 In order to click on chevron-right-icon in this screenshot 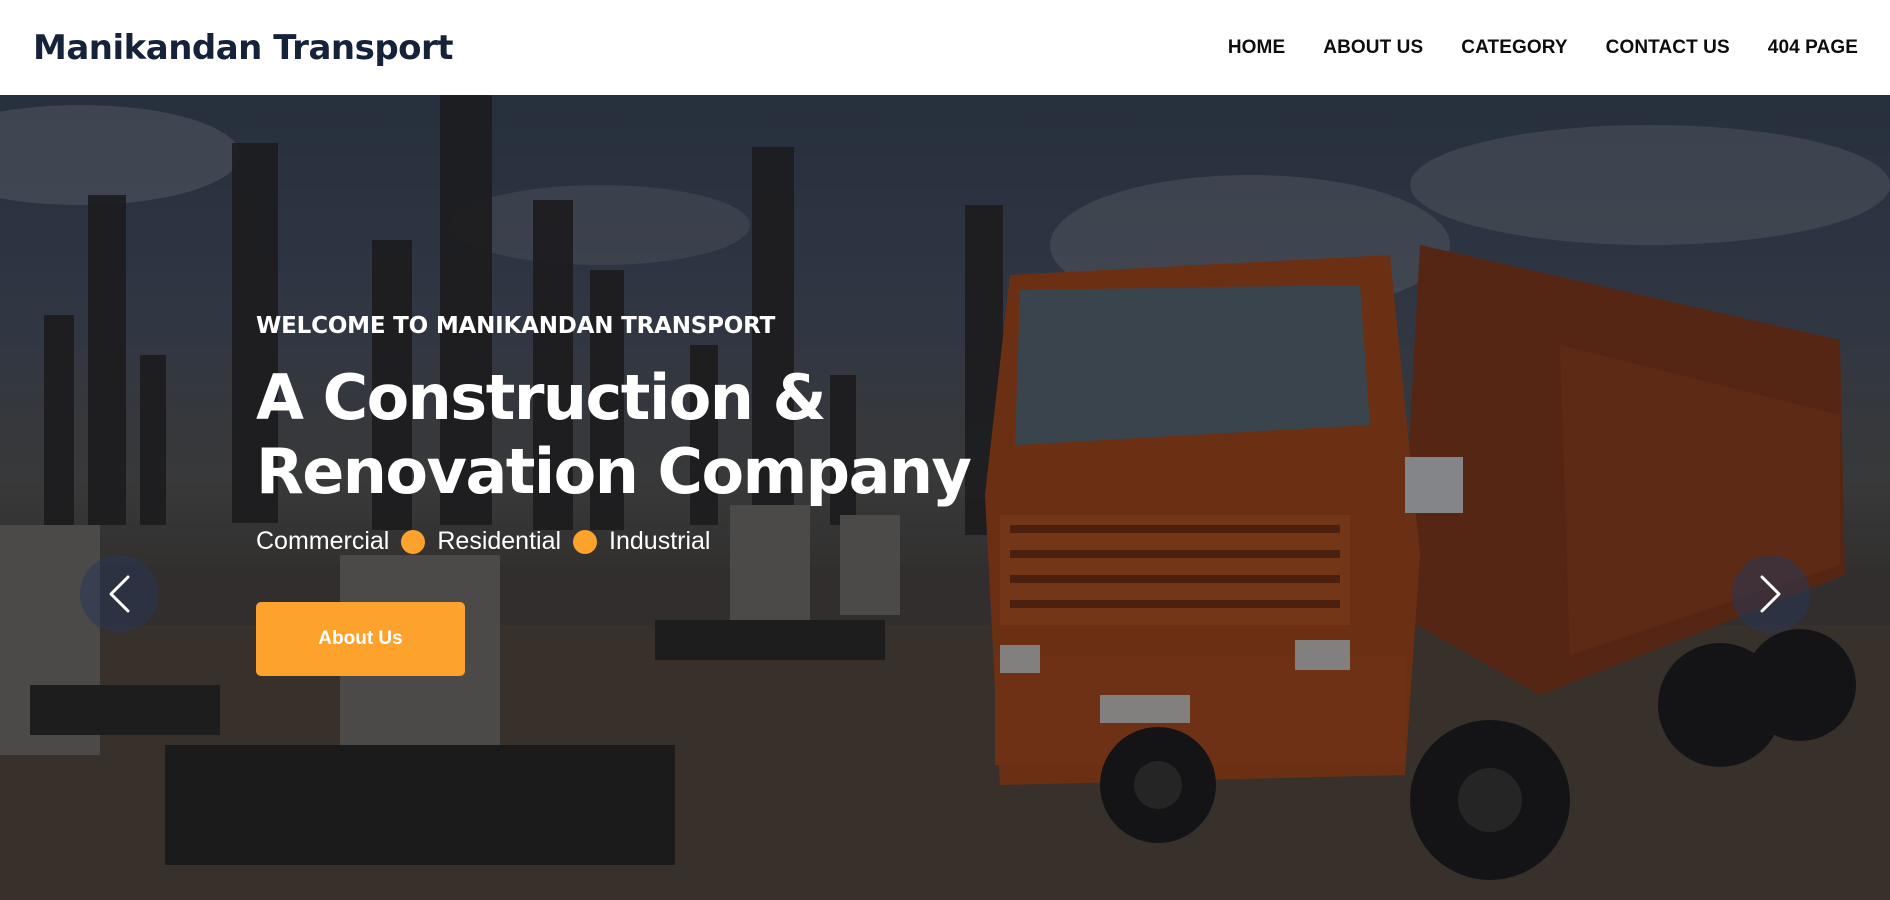, I will do `click(1770, 594)`.